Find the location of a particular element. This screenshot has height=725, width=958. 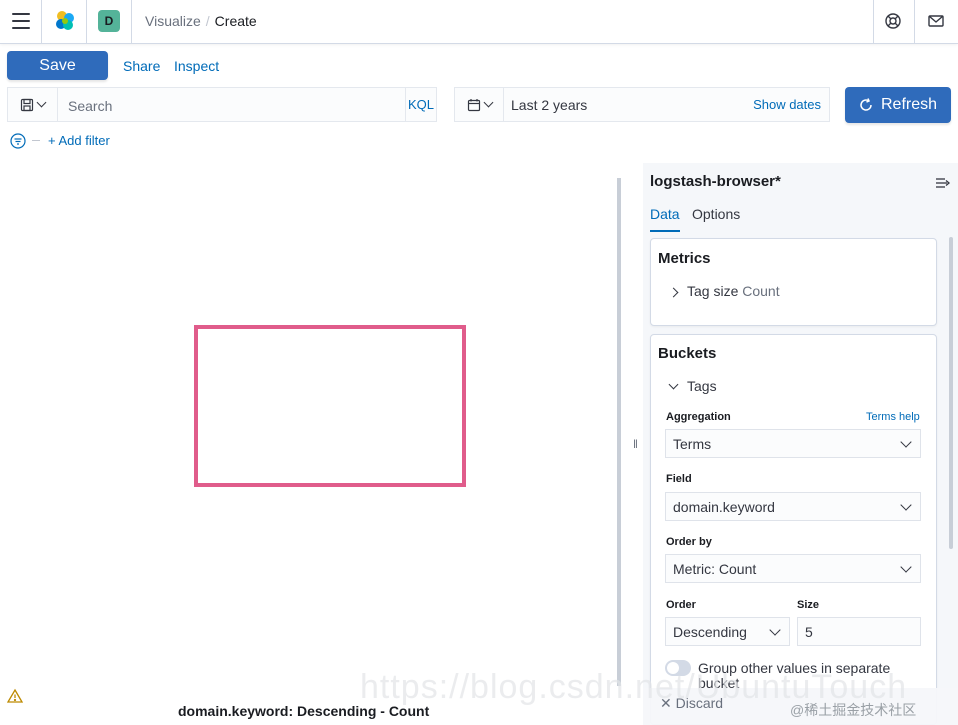

saved-query-button is located at coordinates (33, 104).